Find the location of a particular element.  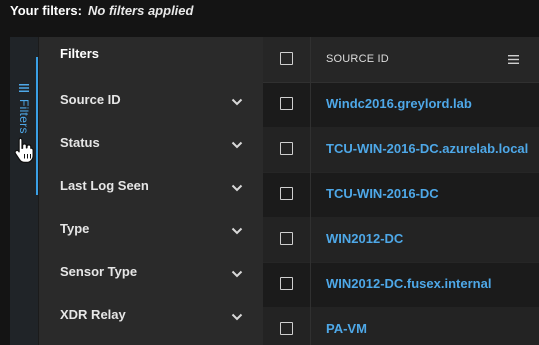

filter-status: Status is located at coordinates (151, 142).